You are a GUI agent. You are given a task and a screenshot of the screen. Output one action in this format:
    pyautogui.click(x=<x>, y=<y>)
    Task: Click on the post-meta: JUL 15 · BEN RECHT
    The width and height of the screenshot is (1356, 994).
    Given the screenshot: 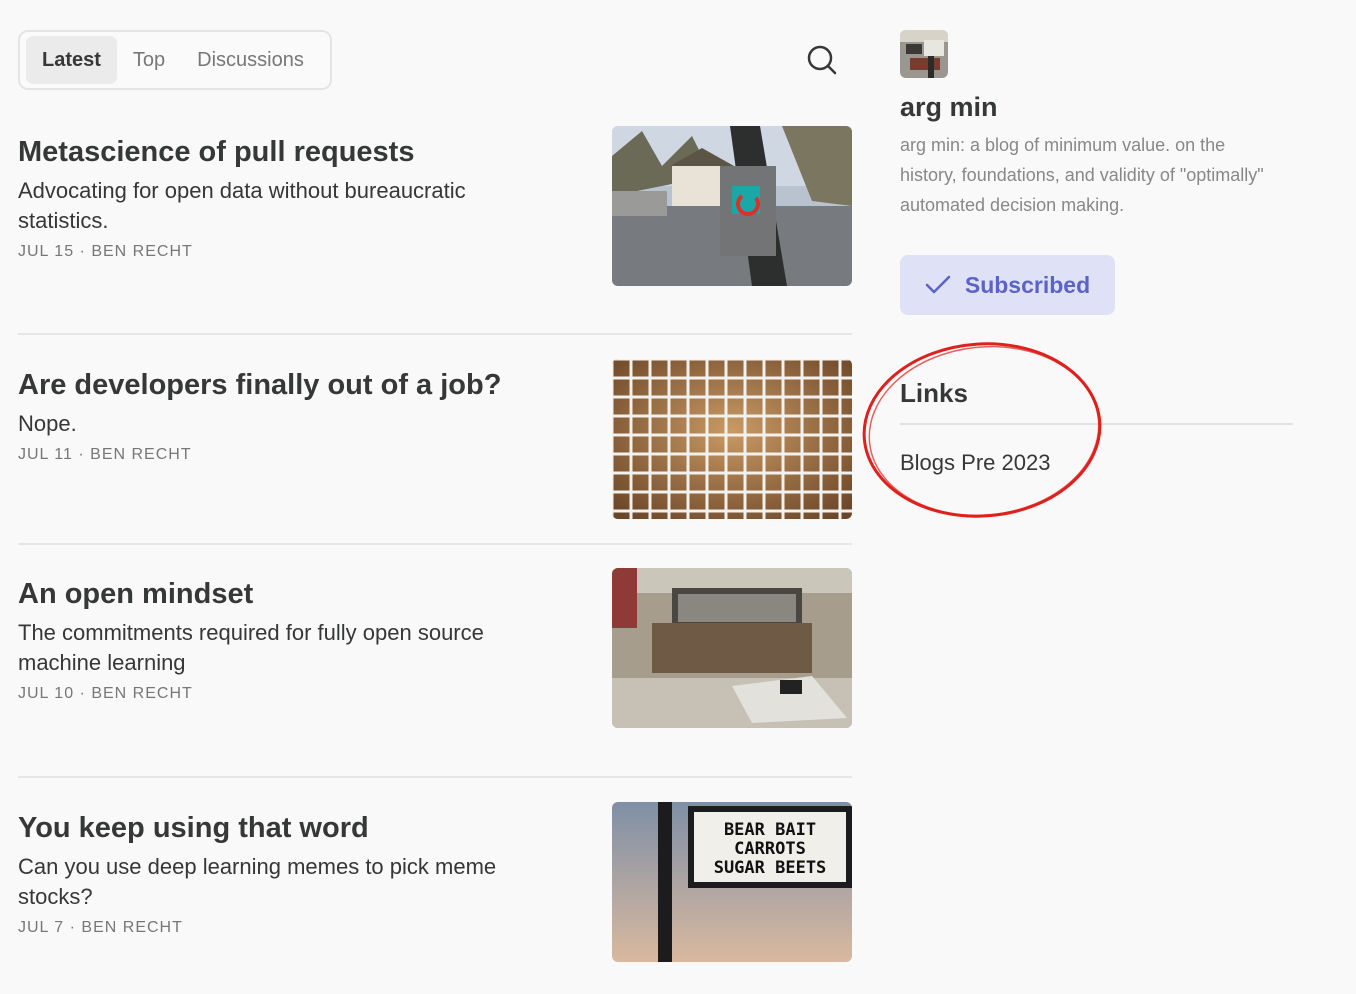 What is the action you would take?
    pyautogui.click(x=105, y=251)
    